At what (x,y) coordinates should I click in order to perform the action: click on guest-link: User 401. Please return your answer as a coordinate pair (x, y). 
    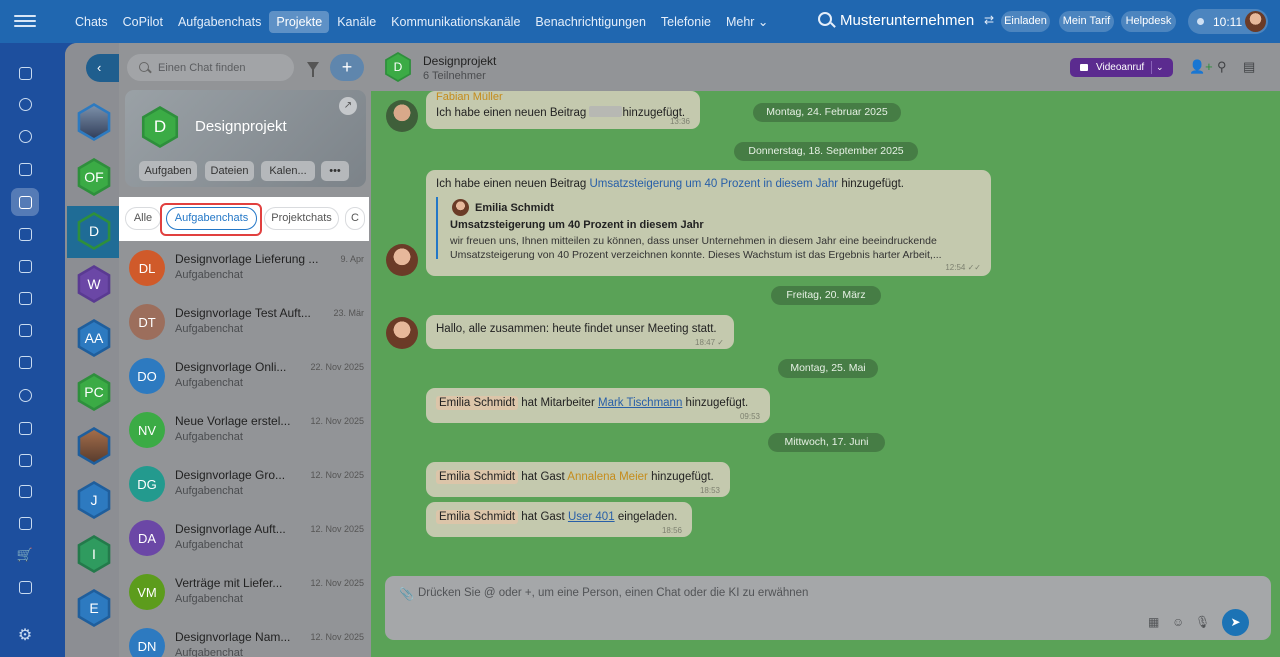
    Looking at the image, I should click on (591, 517).